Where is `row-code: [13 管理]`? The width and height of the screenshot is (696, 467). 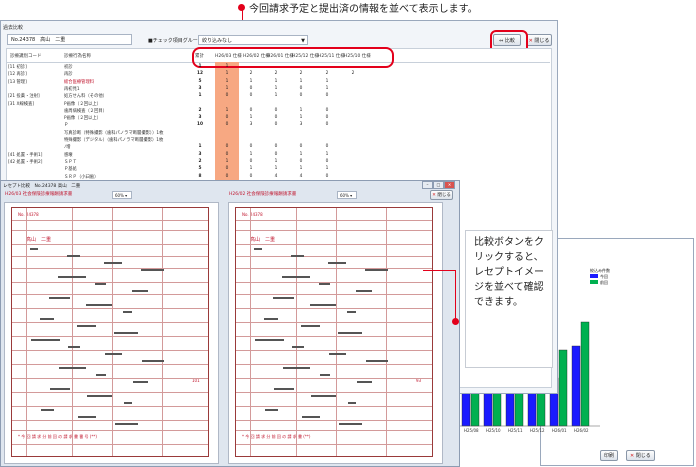 row-code: [13 管理] is located at coordinates (17, 82).